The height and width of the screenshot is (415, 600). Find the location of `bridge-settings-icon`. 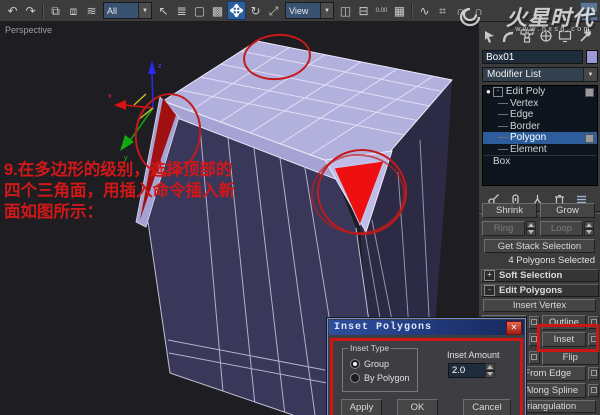

bridge-settings-icon is located at coordinates (534, 357).